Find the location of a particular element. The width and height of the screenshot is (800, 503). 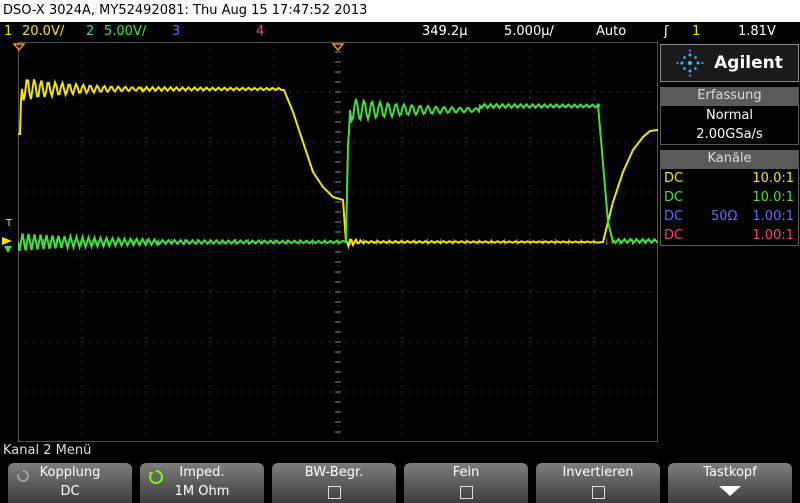

fine-checkbox is located at coordinates (466, 492).